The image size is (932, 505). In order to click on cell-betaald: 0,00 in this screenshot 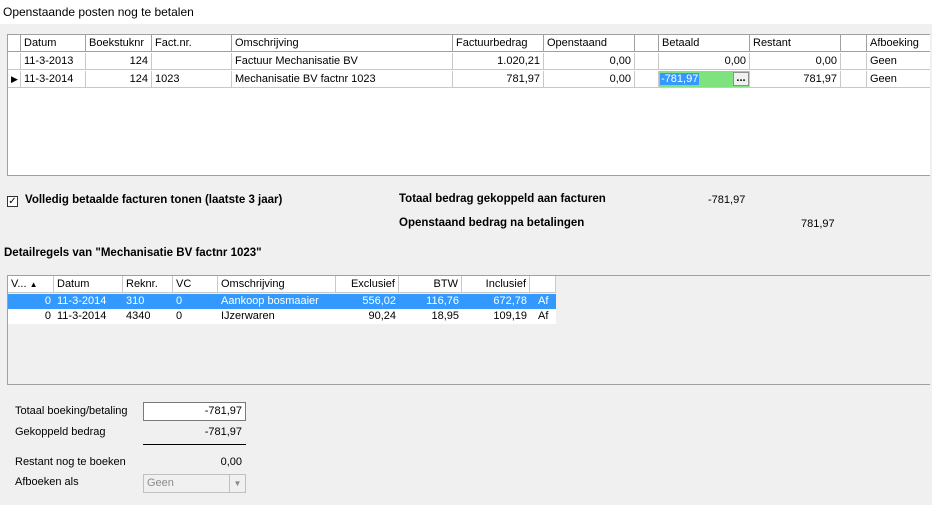, I will do `click(704, 61)`.